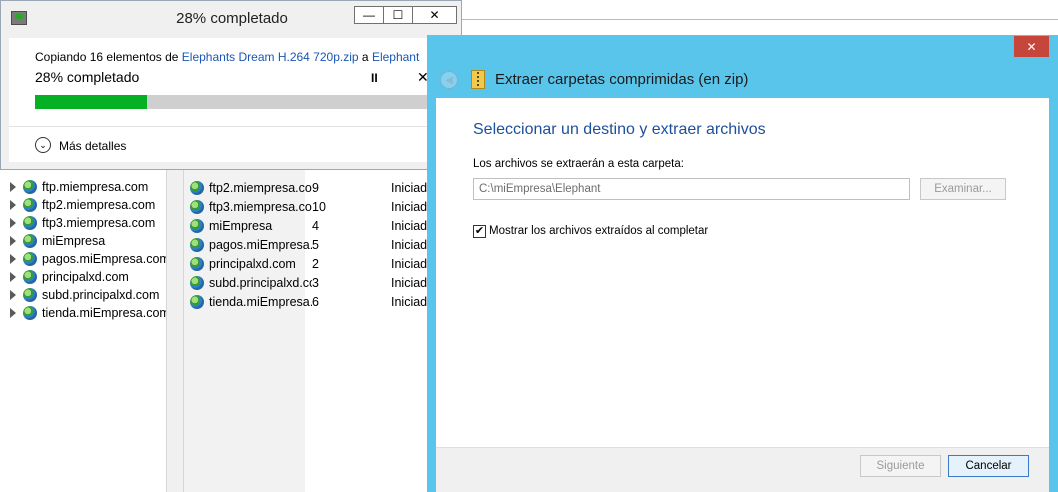  Describe the element at coordinates (91, 102) in the screenshot. I see `progress-bar-fill` at that location.